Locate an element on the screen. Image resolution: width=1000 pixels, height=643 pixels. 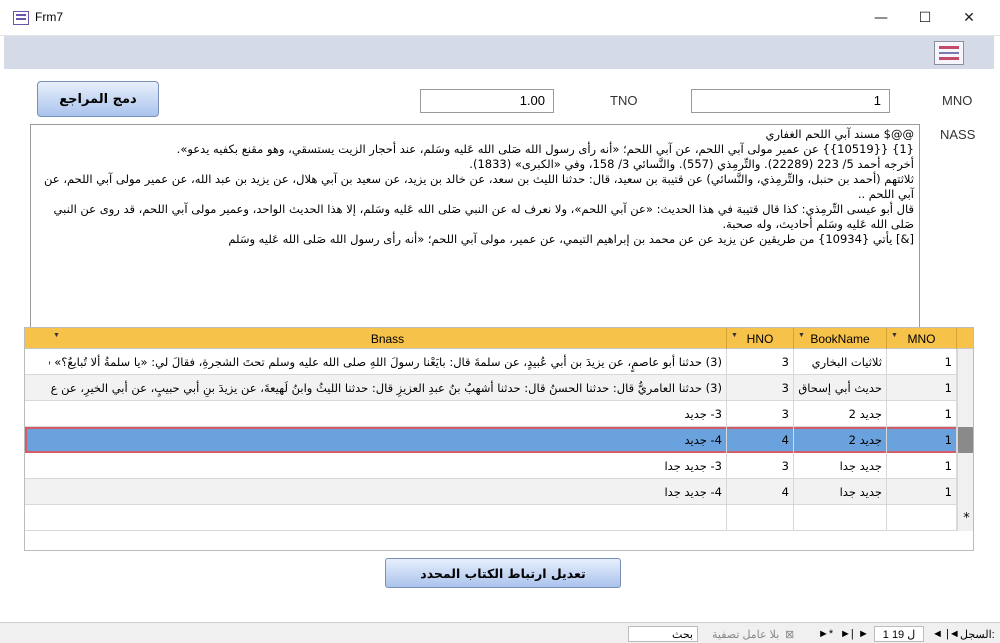
column-header-mno: ▼ MNO is located at coordinates (922, 338).